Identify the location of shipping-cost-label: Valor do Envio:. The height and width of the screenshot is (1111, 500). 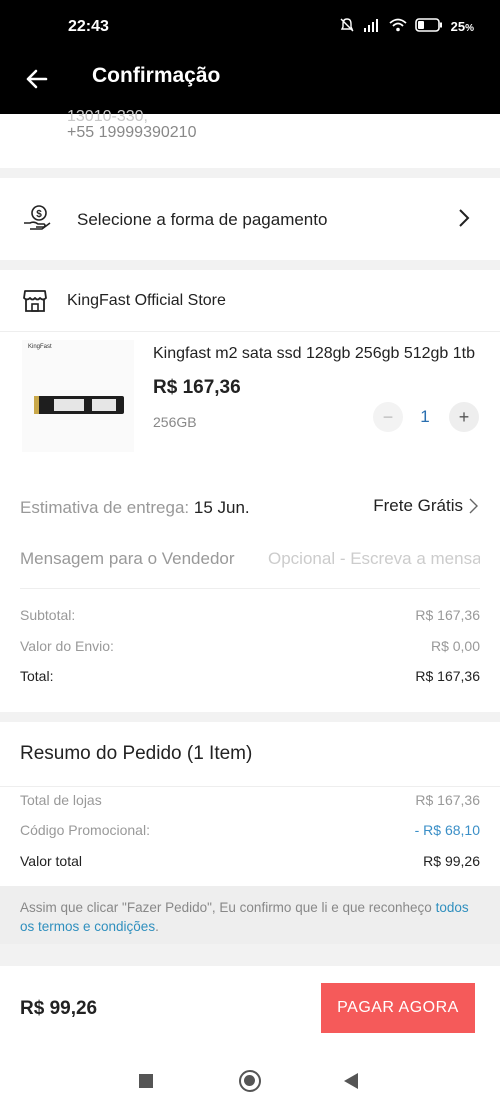
(67, 646).